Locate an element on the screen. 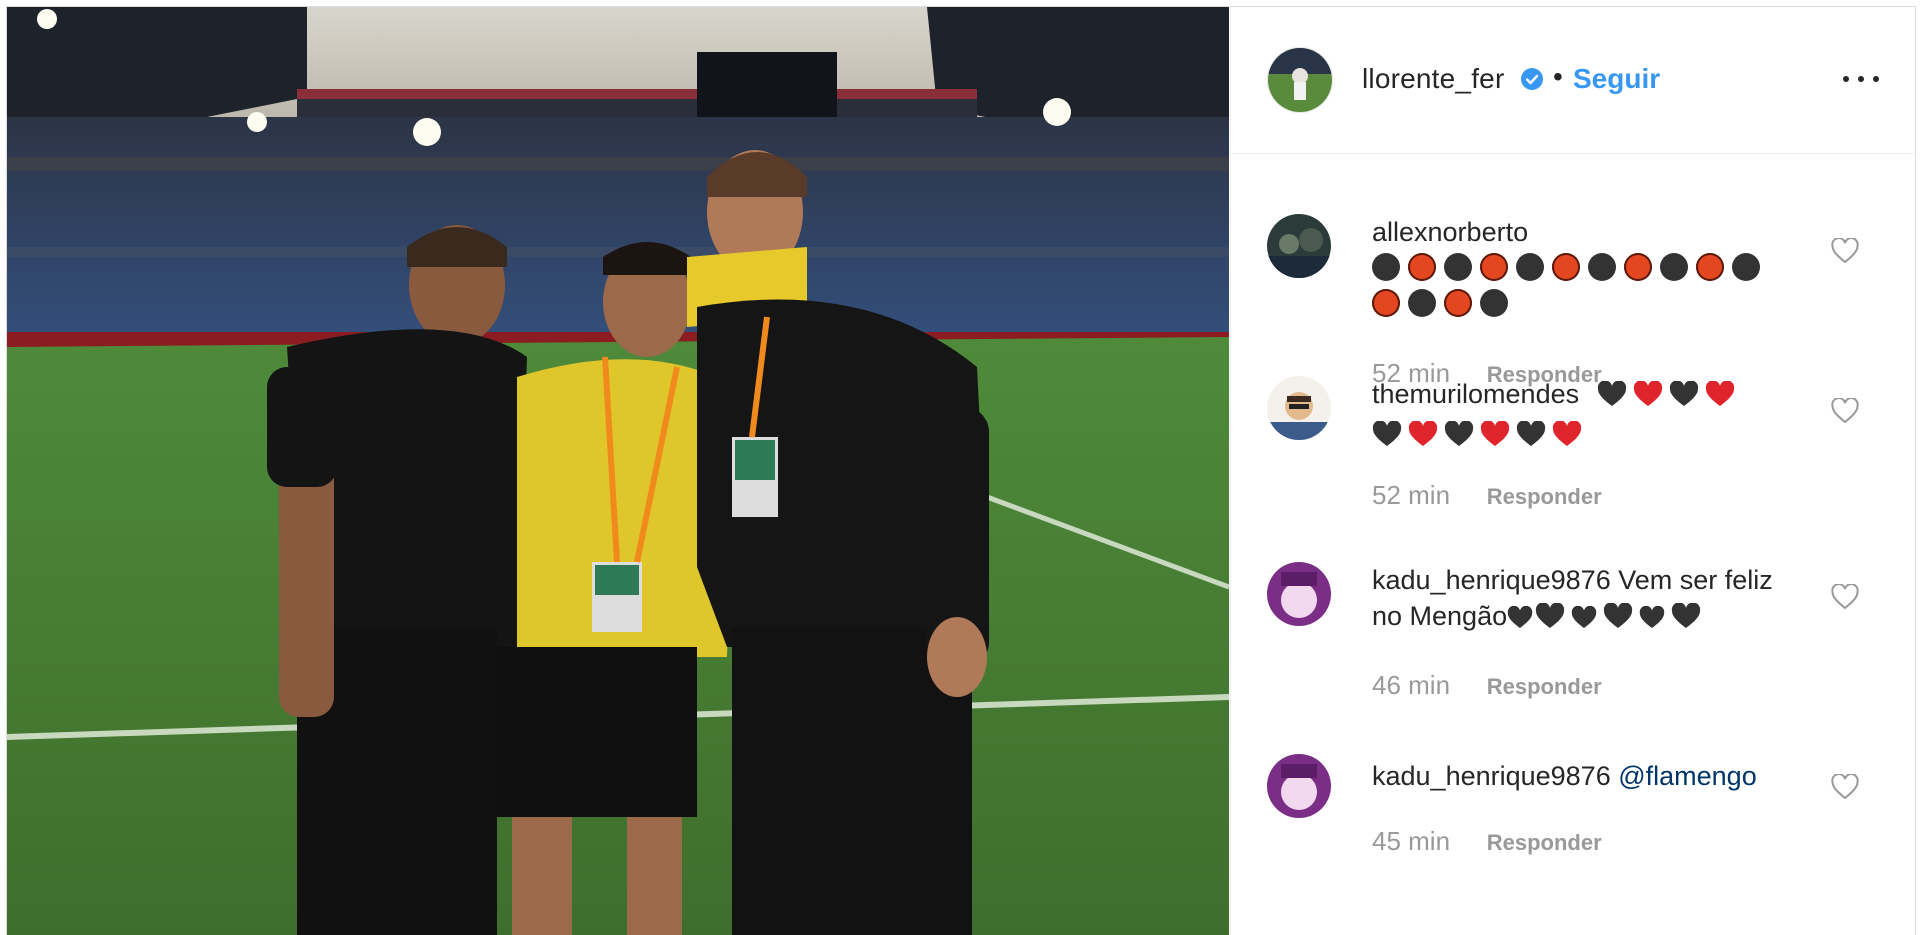 This screenshot has height=935, width=1920. comment-meta: 45 min Responder is located at coordinates (1487, 841).